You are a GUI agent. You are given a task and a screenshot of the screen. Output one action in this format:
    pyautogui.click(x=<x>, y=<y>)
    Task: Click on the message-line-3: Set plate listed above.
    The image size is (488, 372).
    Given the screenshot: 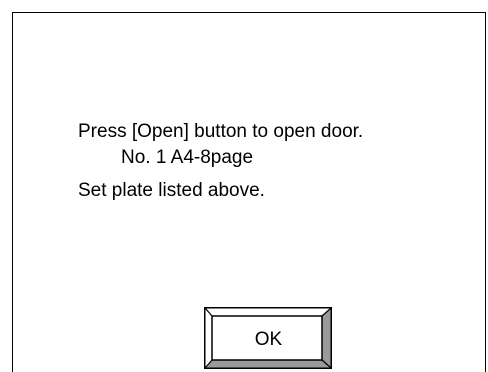 What is the action you would take?
    pyautogui.click(x=171, y=190)
    